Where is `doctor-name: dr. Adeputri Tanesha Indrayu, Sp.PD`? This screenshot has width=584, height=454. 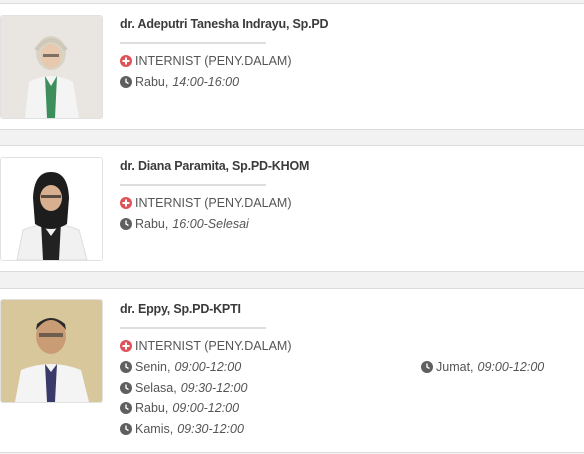
doctor-name: dr. Adeputri Tanesha Indrayu, Sp.PD is located at coordinates (224, 24).